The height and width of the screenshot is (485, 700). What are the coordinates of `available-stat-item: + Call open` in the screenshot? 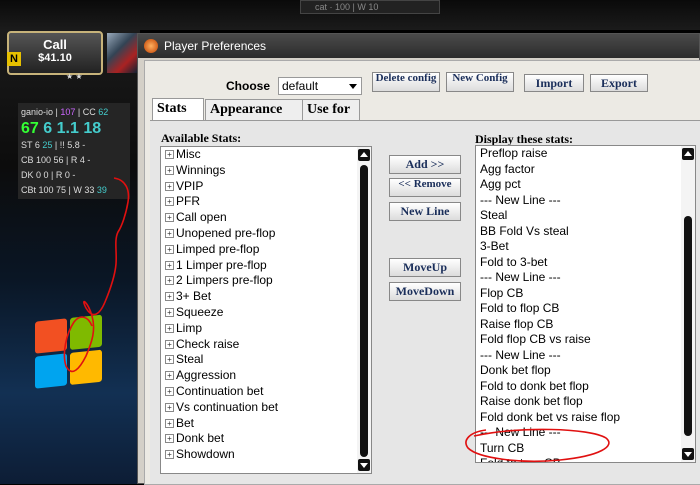 It's located at (266, 218).